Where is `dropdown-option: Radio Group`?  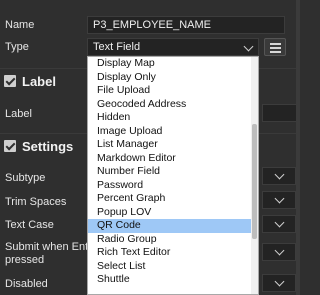
dropdown-option: Radio Group is located at coordinates (173, 240).